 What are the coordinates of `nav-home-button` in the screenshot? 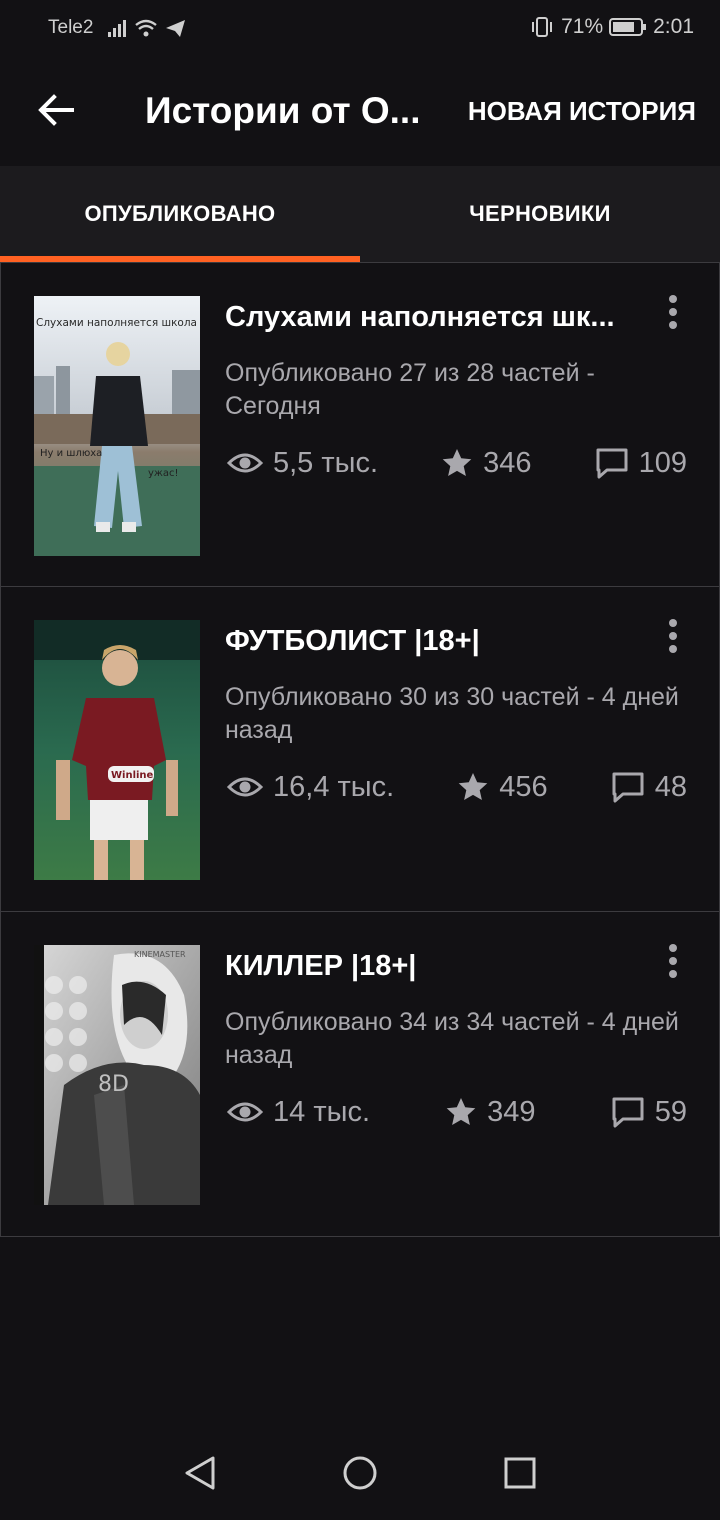 It's located at (360, 1473).